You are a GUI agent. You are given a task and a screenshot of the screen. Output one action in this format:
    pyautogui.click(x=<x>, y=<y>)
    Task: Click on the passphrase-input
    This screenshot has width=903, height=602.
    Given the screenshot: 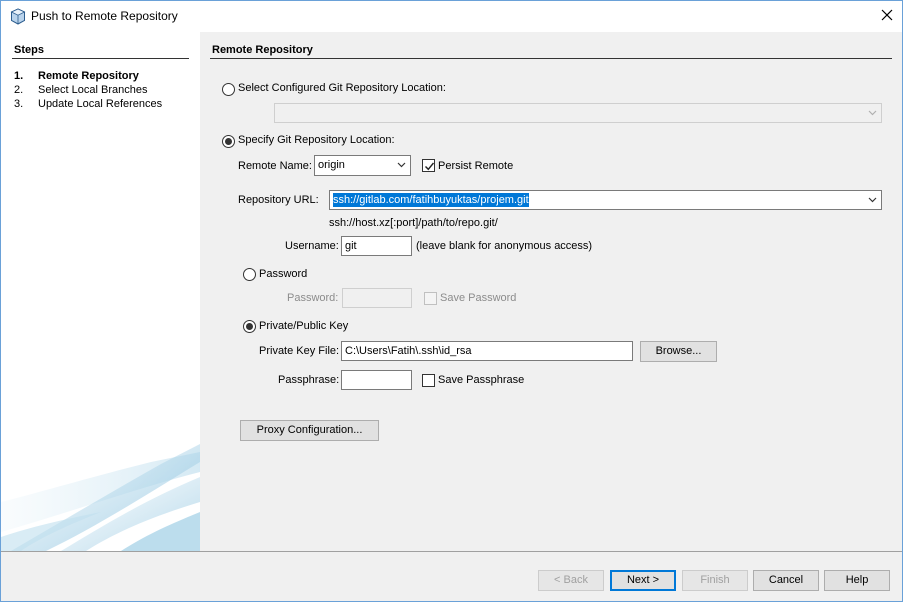 What is the action you would take?
    pyautogui.click(x=376, y=380)
    